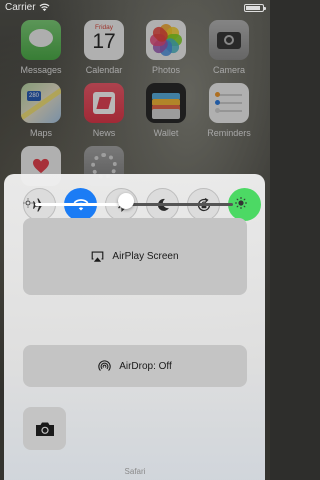 The image size is (320, 480). What do you see at coordinates (145, 366) in the screenshot?
I see `airdrop-label: AirDrop: Off` at bounding box center [145, 366].